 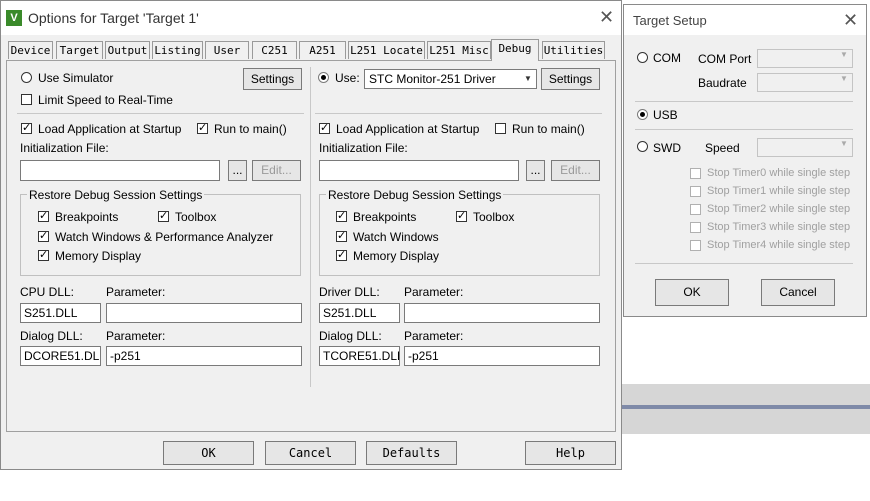 I want to click on left-toolbox-checkbox, so click(x=163, y=215).